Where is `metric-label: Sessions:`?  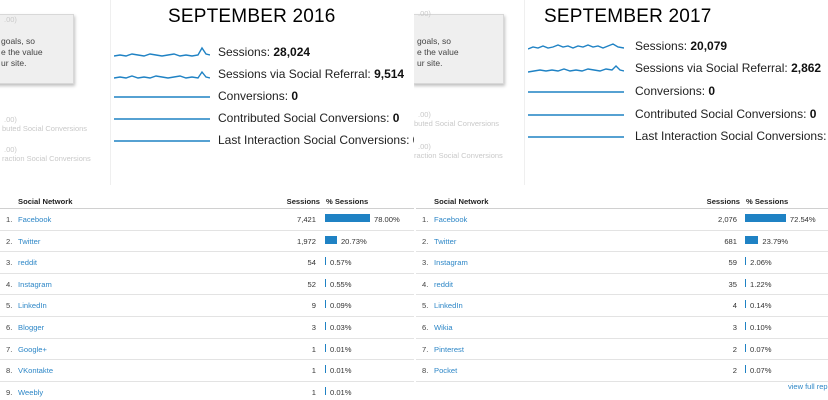 metric-label: Sessions: is located at coordinates (244, 52).